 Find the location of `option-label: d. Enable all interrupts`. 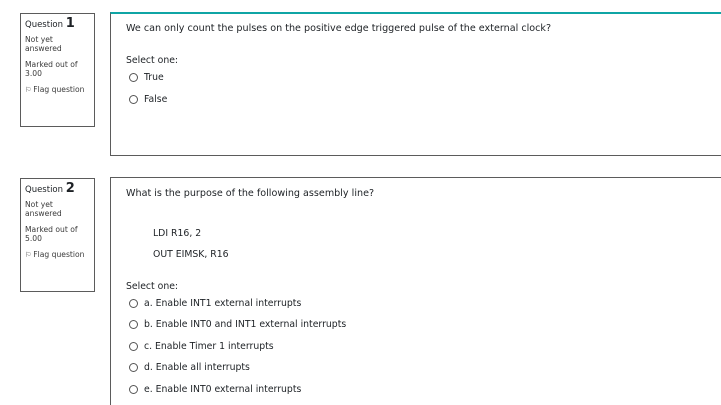

option-label: d. Enable all interrupts is located at coordinates (197, 367).